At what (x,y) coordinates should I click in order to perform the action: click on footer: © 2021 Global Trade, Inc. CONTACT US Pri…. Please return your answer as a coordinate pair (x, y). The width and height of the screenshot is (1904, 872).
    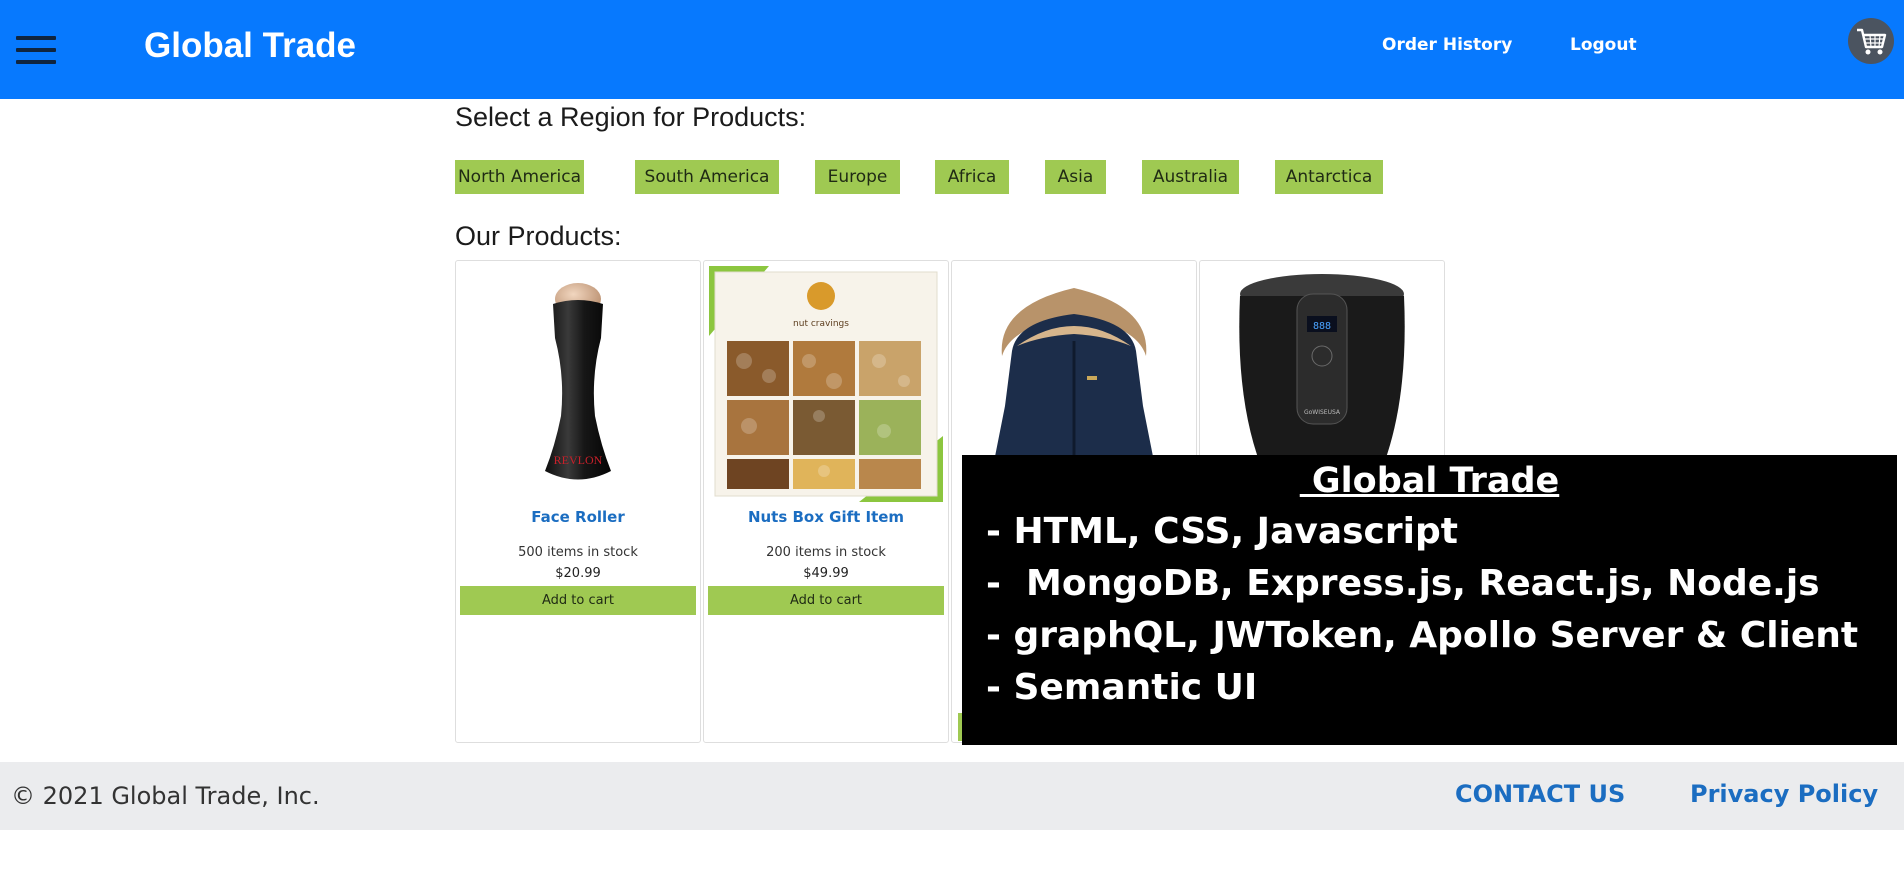
    Looking at the image, I should click on (952, 796).